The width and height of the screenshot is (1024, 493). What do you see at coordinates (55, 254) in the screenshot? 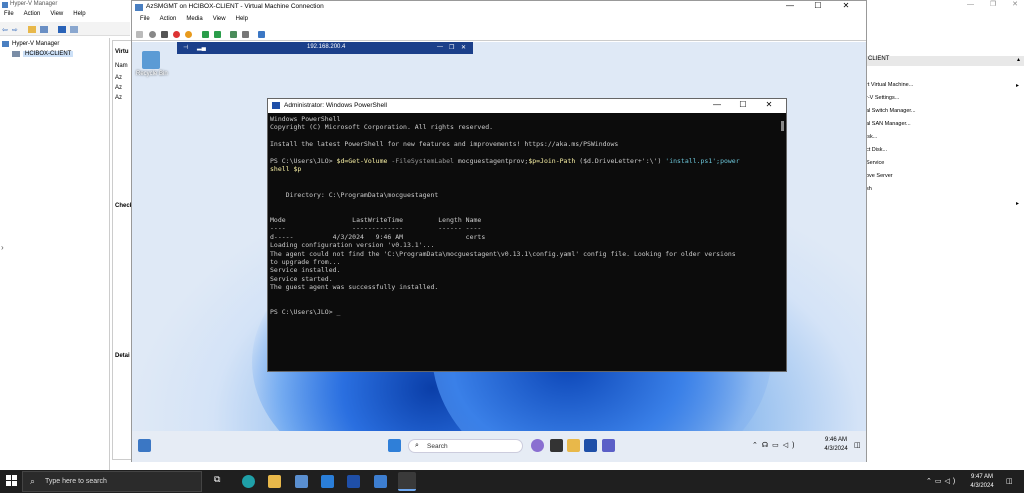
I see `hyperv-tree-pane: Hyper-V Manager HCIBOX-CLIENT ›` at bounding box center [55, 254].